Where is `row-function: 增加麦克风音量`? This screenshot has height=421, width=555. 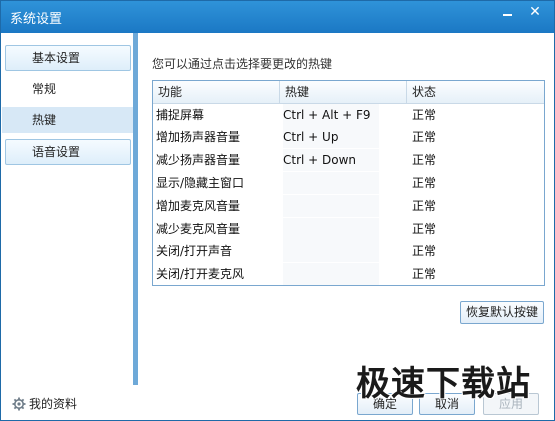 row-function: 增加麦克风音量 is located at coordinates (198, 206).